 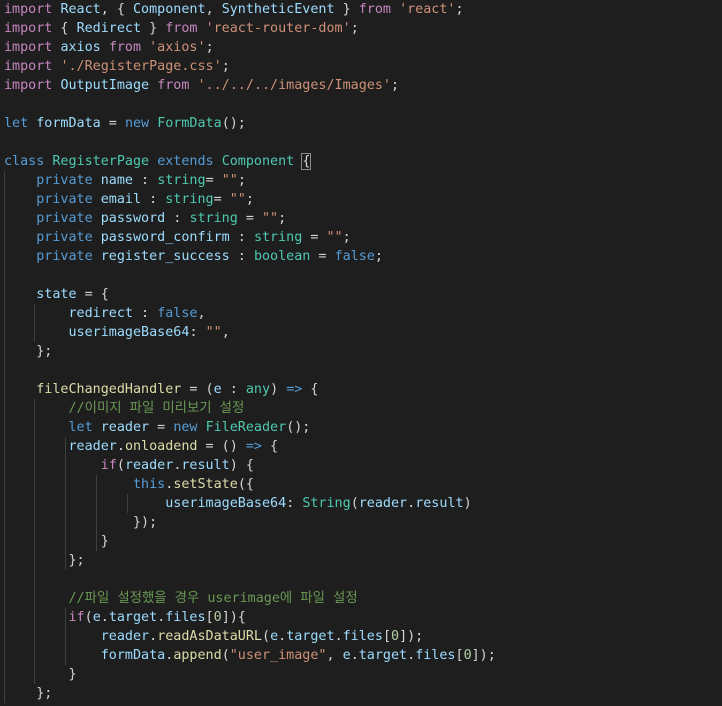 I want to click on code-line: private password_confirm : string = "";, so click(x=177, y=237).